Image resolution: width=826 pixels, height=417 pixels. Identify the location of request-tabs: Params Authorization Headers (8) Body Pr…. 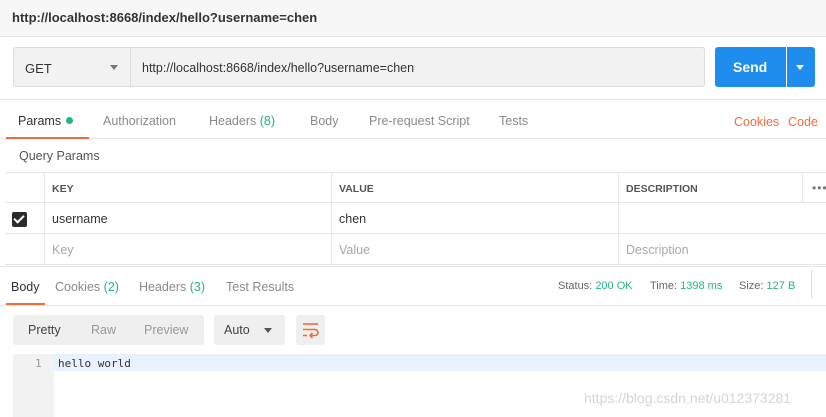
(413, 119).